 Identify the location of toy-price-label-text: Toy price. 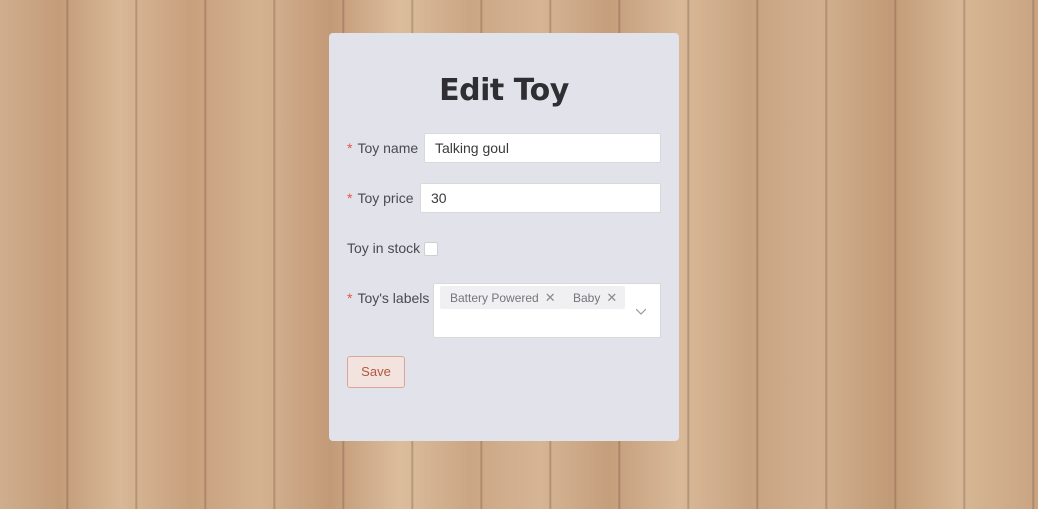
(385, 198).